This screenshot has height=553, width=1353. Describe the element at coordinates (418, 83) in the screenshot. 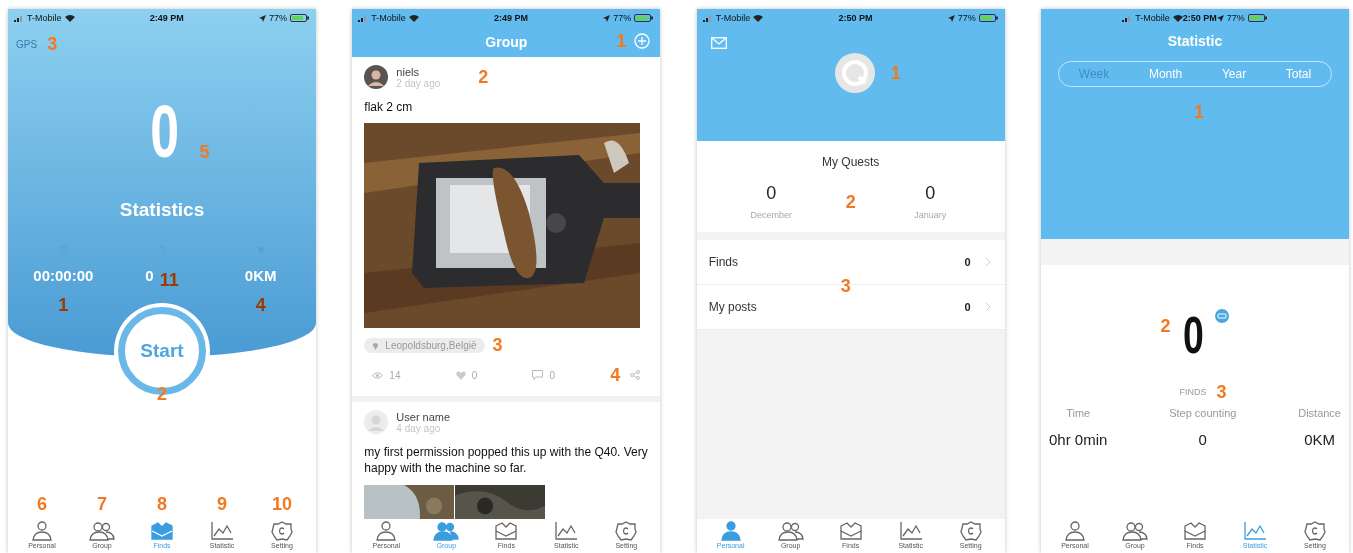

I see `post-time: 2 day ago` at that location.